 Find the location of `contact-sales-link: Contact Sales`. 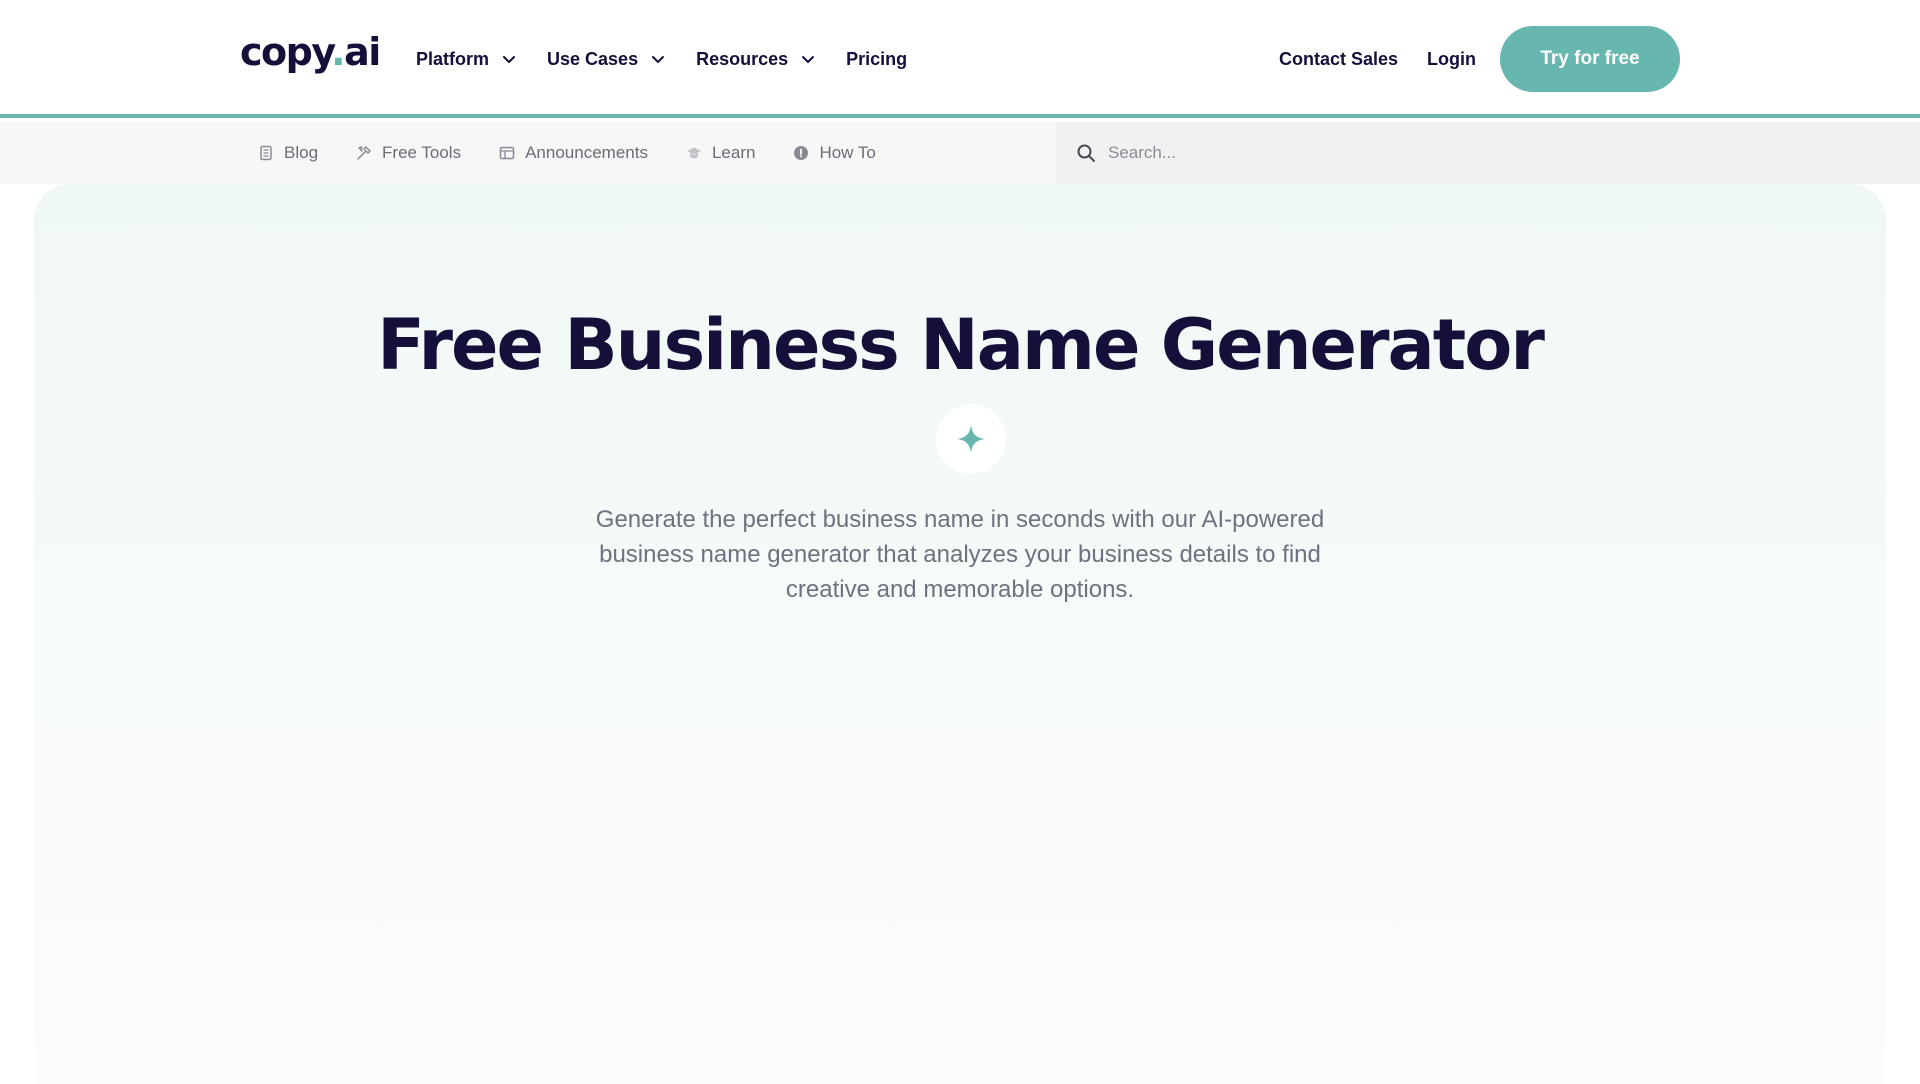

contact-sales-link: Contact Sales is located at coordinates (1338, 59).